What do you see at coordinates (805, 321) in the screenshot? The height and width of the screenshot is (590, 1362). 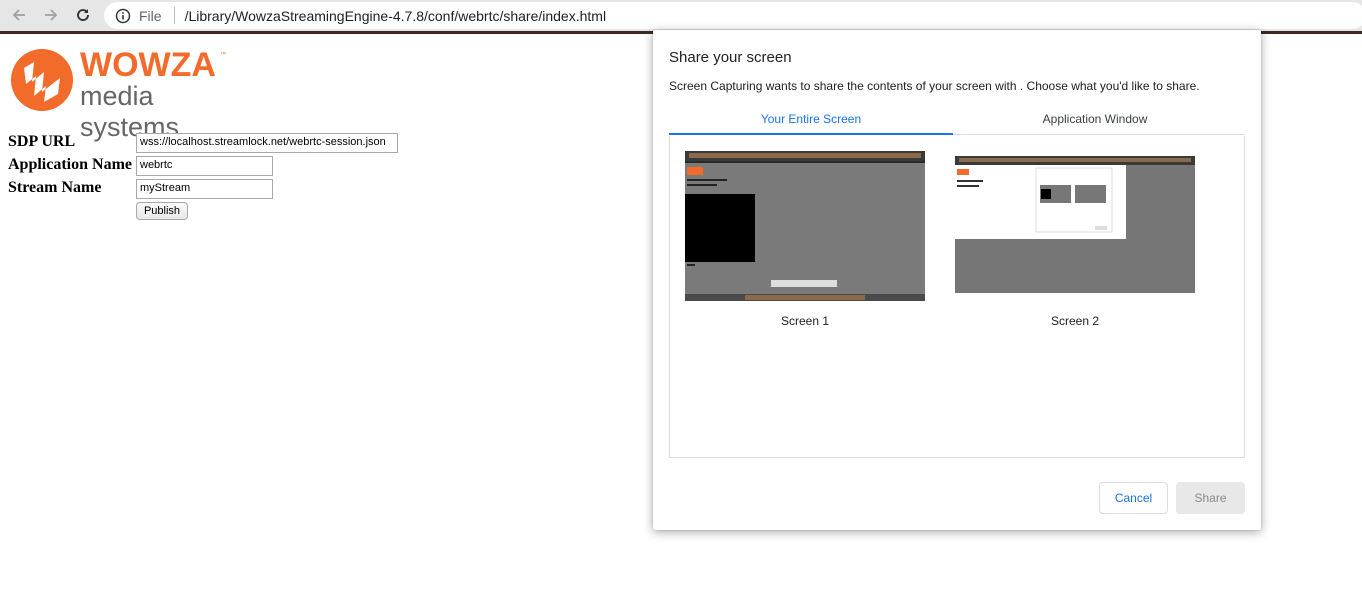 I see `screen-1-label: Screen 1` at bounding box center [805, 321].